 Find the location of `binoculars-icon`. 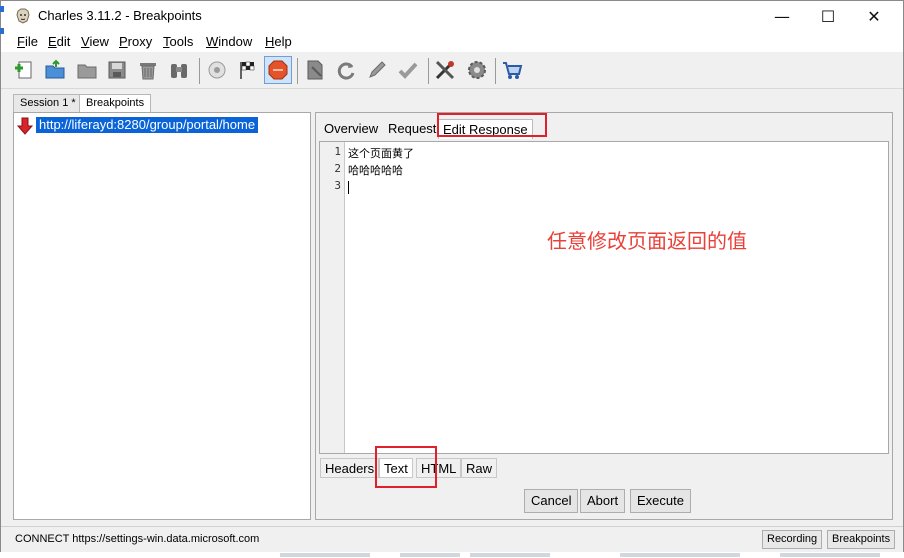

binoculars-icon is located at coordinates (179, 70).